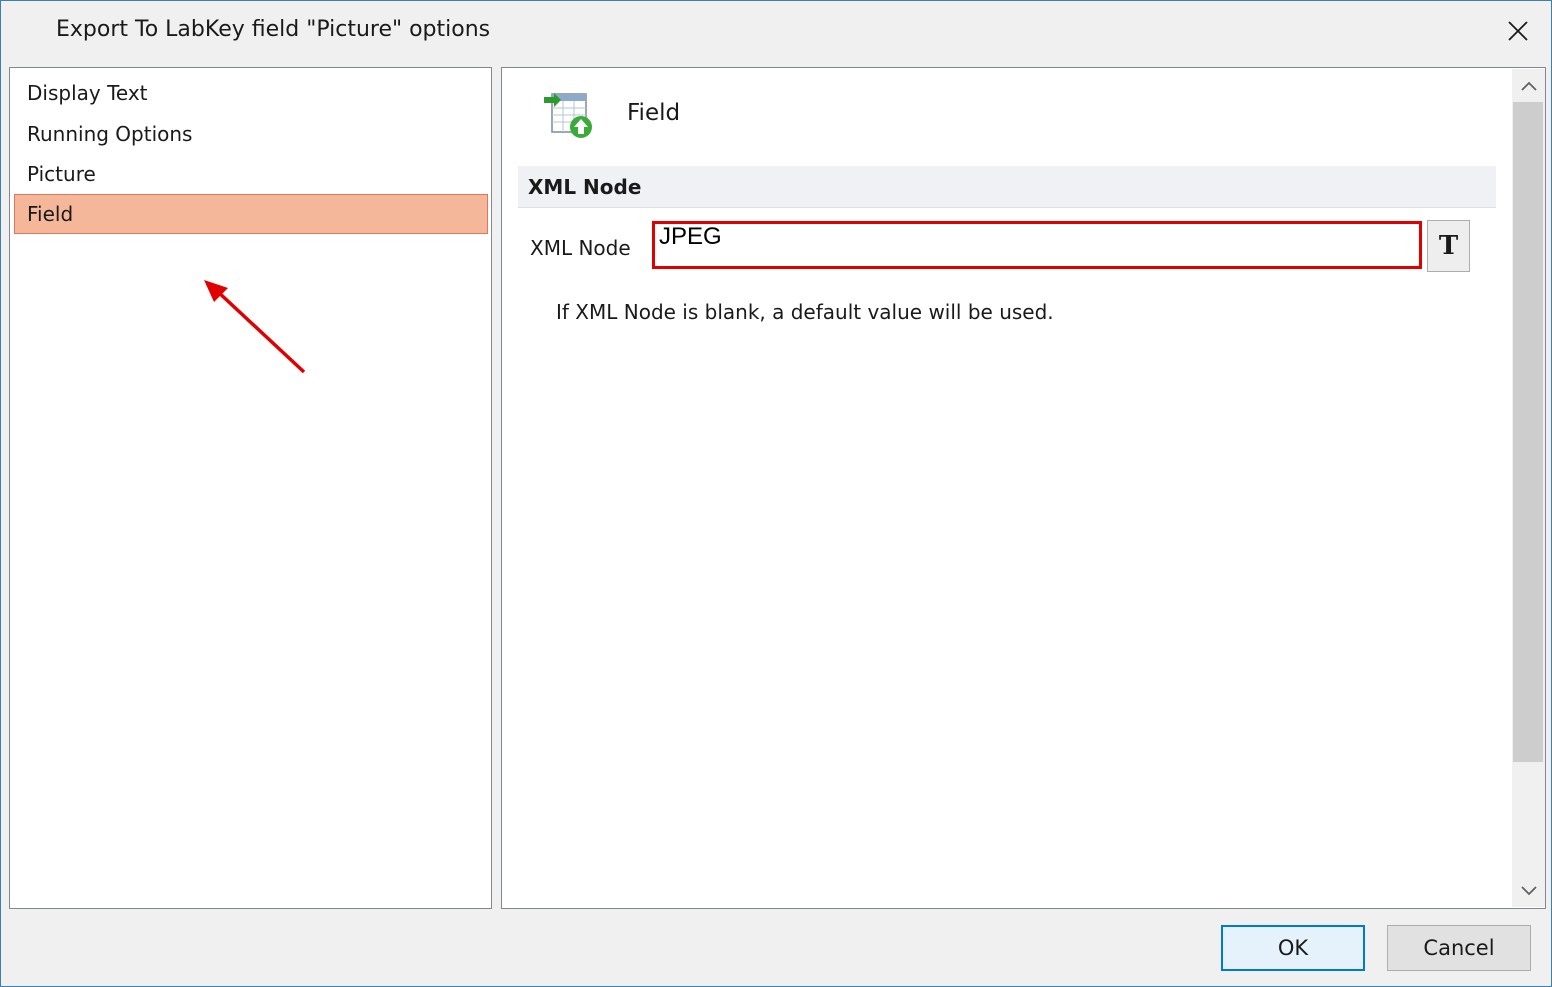 This screenshot has height=987, width=1552. I want to click on cancel-button: Cancel, so click(1459, 948).